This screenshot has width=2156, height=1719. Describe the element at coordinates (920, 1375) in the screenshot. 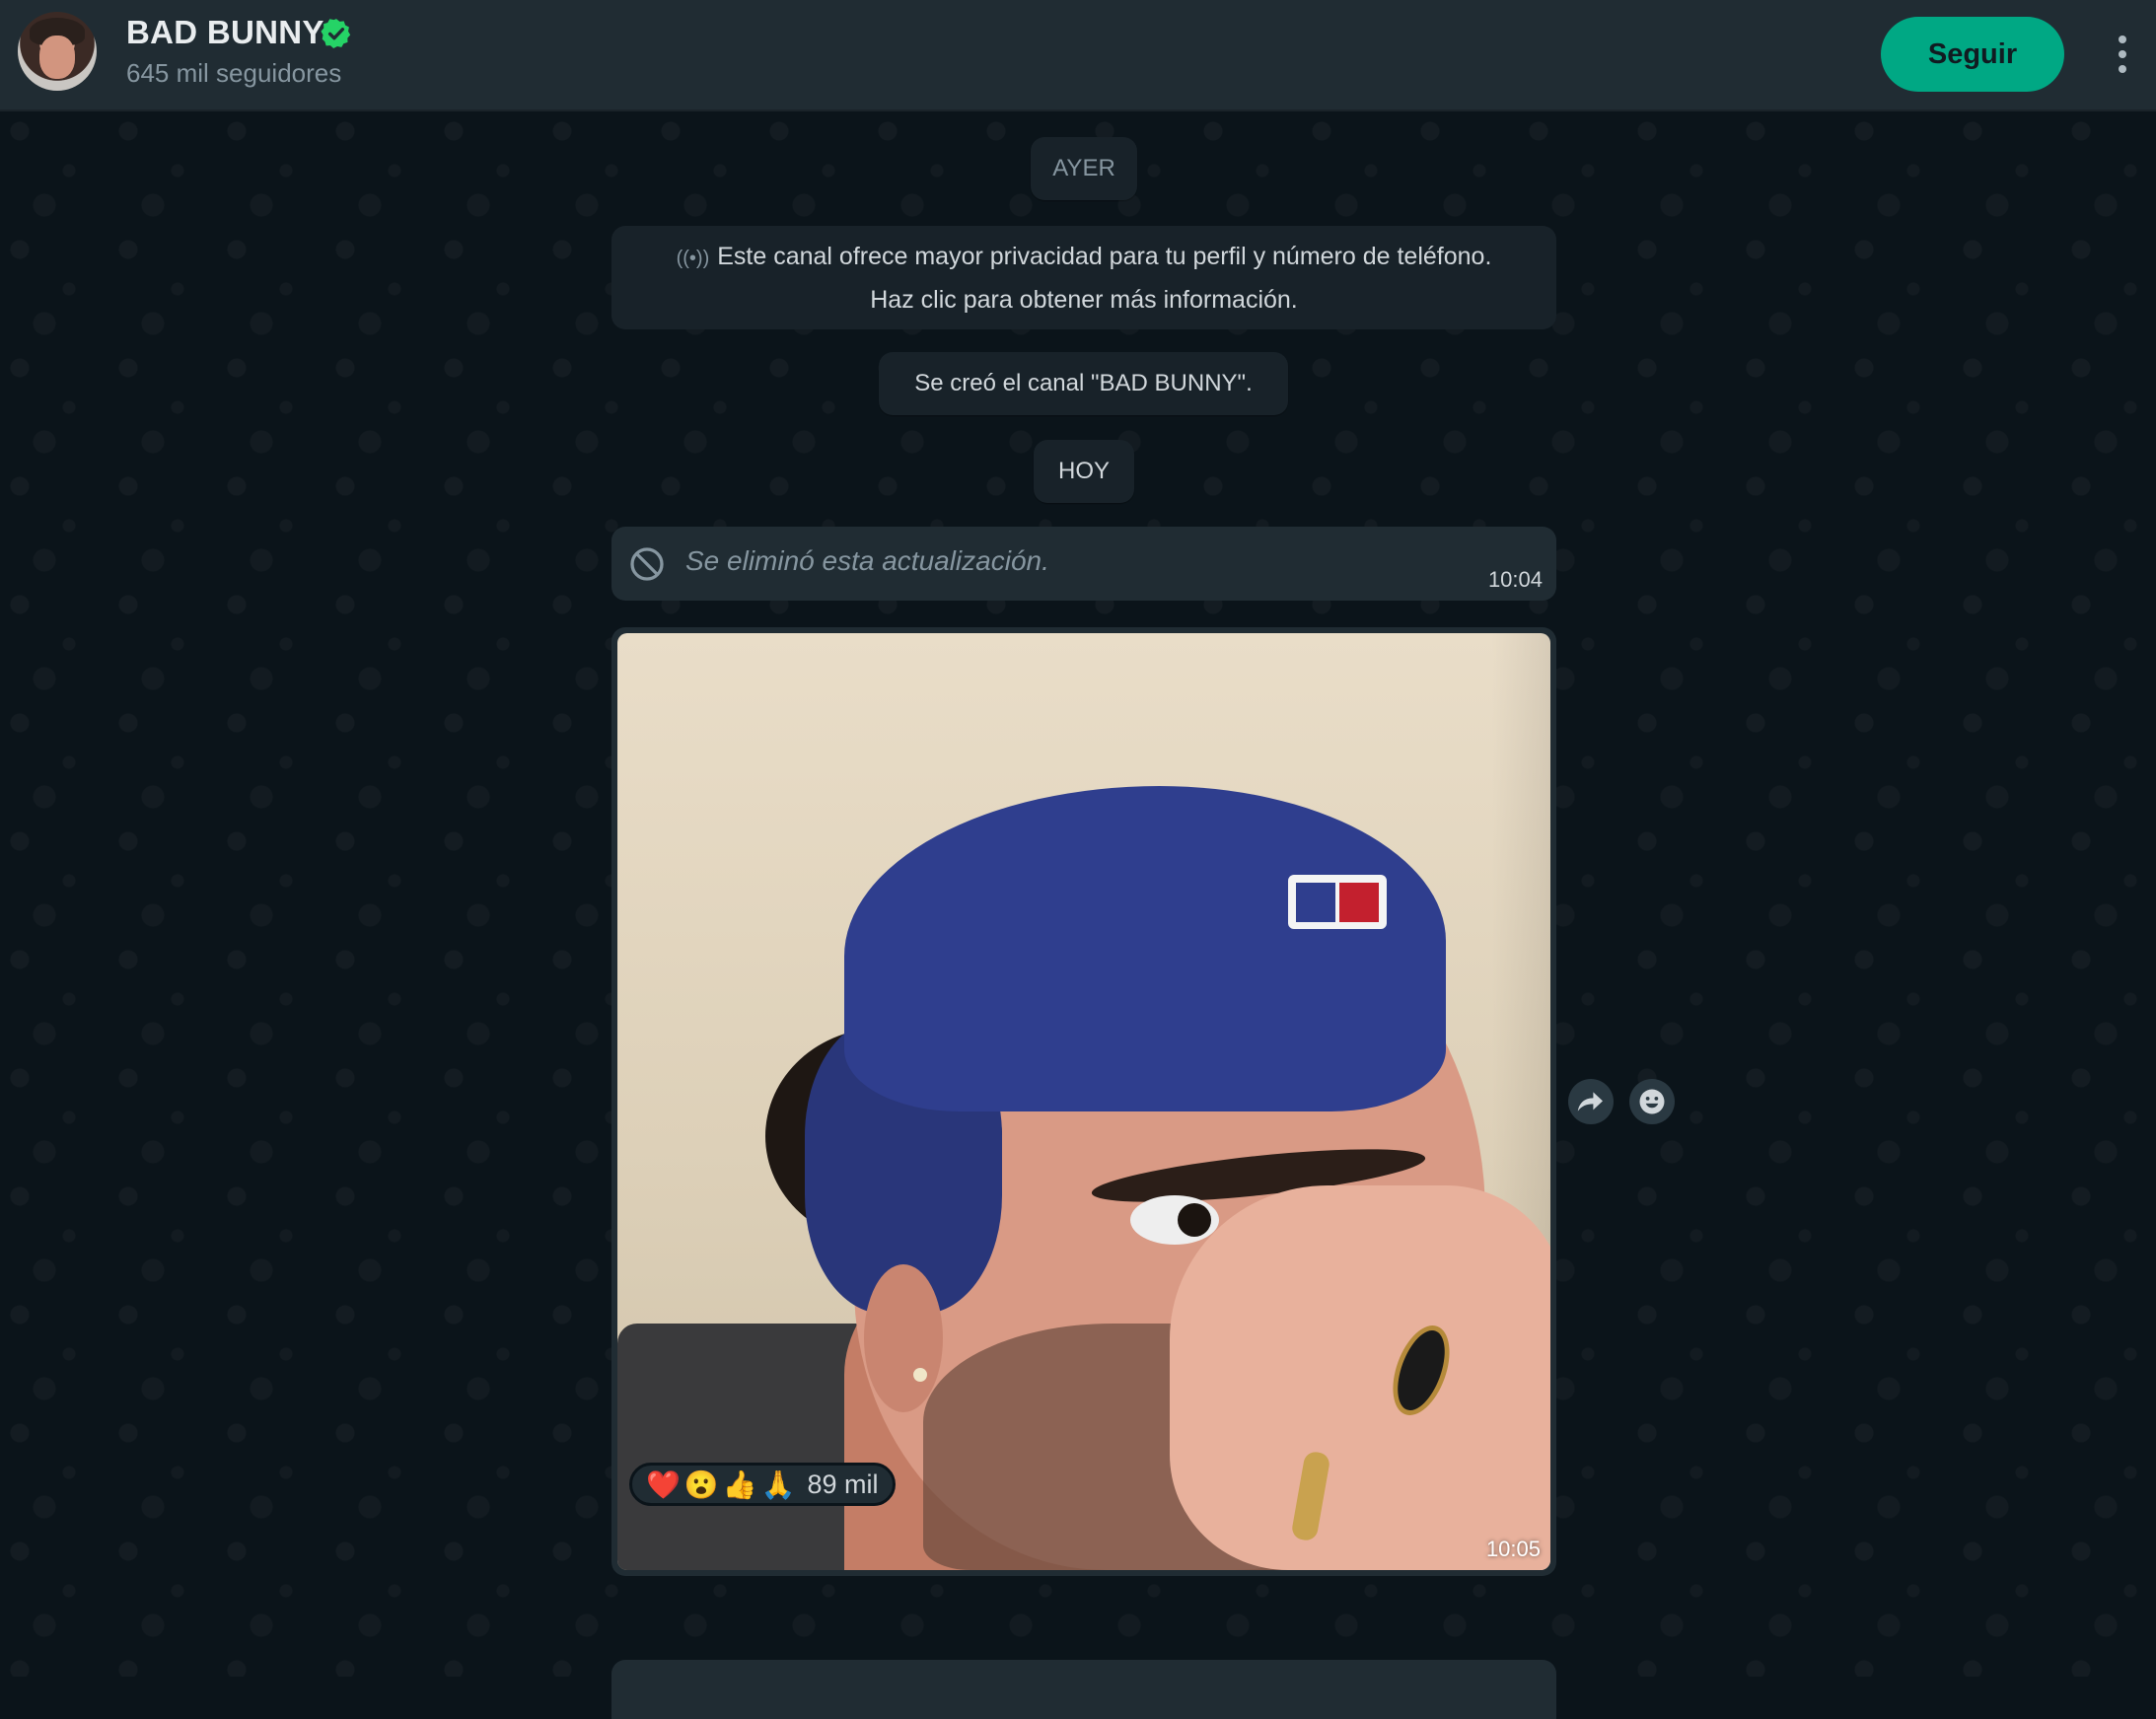

I see `photo-earring` at that location.